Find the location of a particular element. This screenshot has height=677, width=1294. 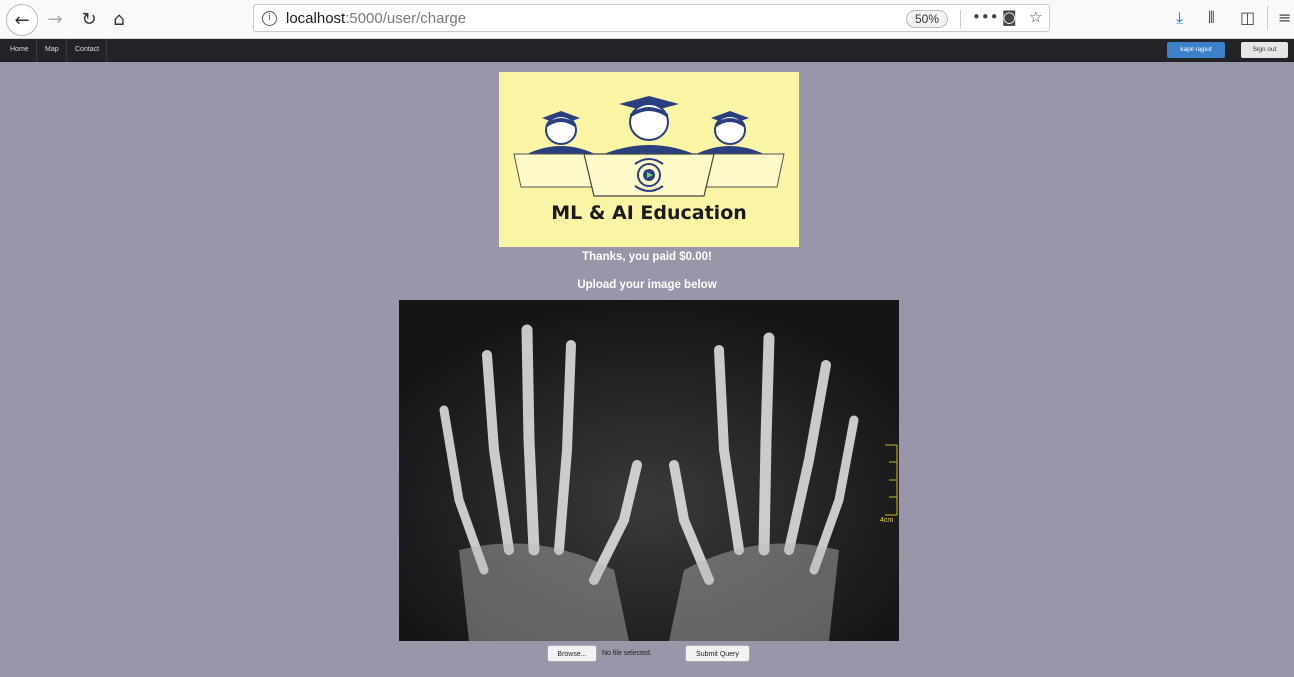

user-button: kapil rajput is located at coordinates (1196, 50).